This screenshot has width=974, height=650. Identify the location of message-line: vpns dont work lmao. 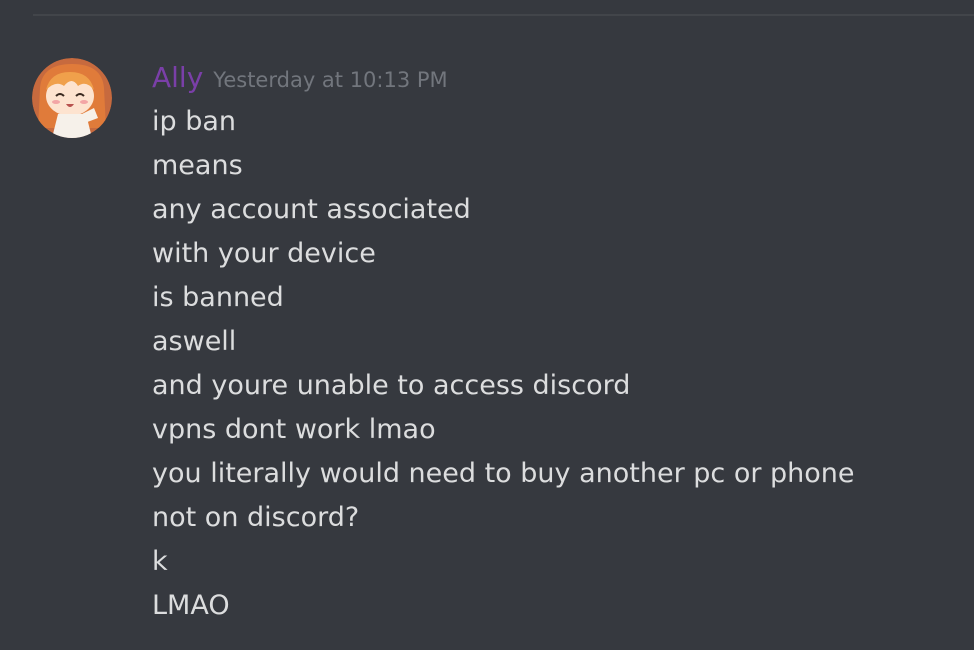
(294, 429).